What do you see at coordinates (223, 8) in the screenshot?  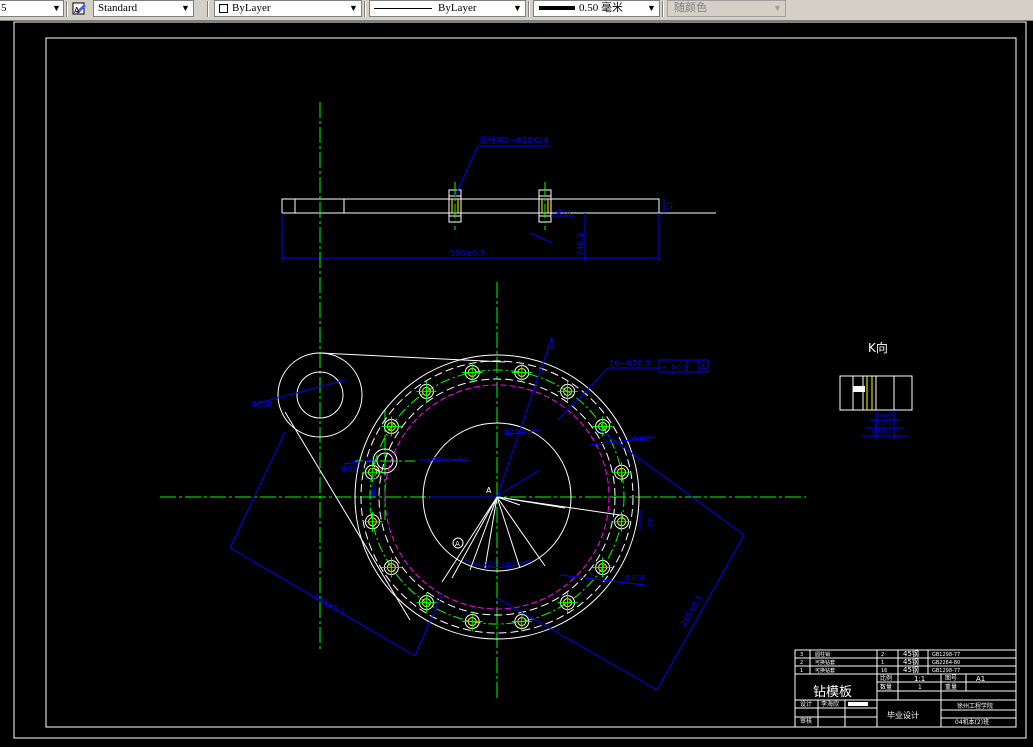 I see `color-swatch-icon` at bounding box center [223, 8].